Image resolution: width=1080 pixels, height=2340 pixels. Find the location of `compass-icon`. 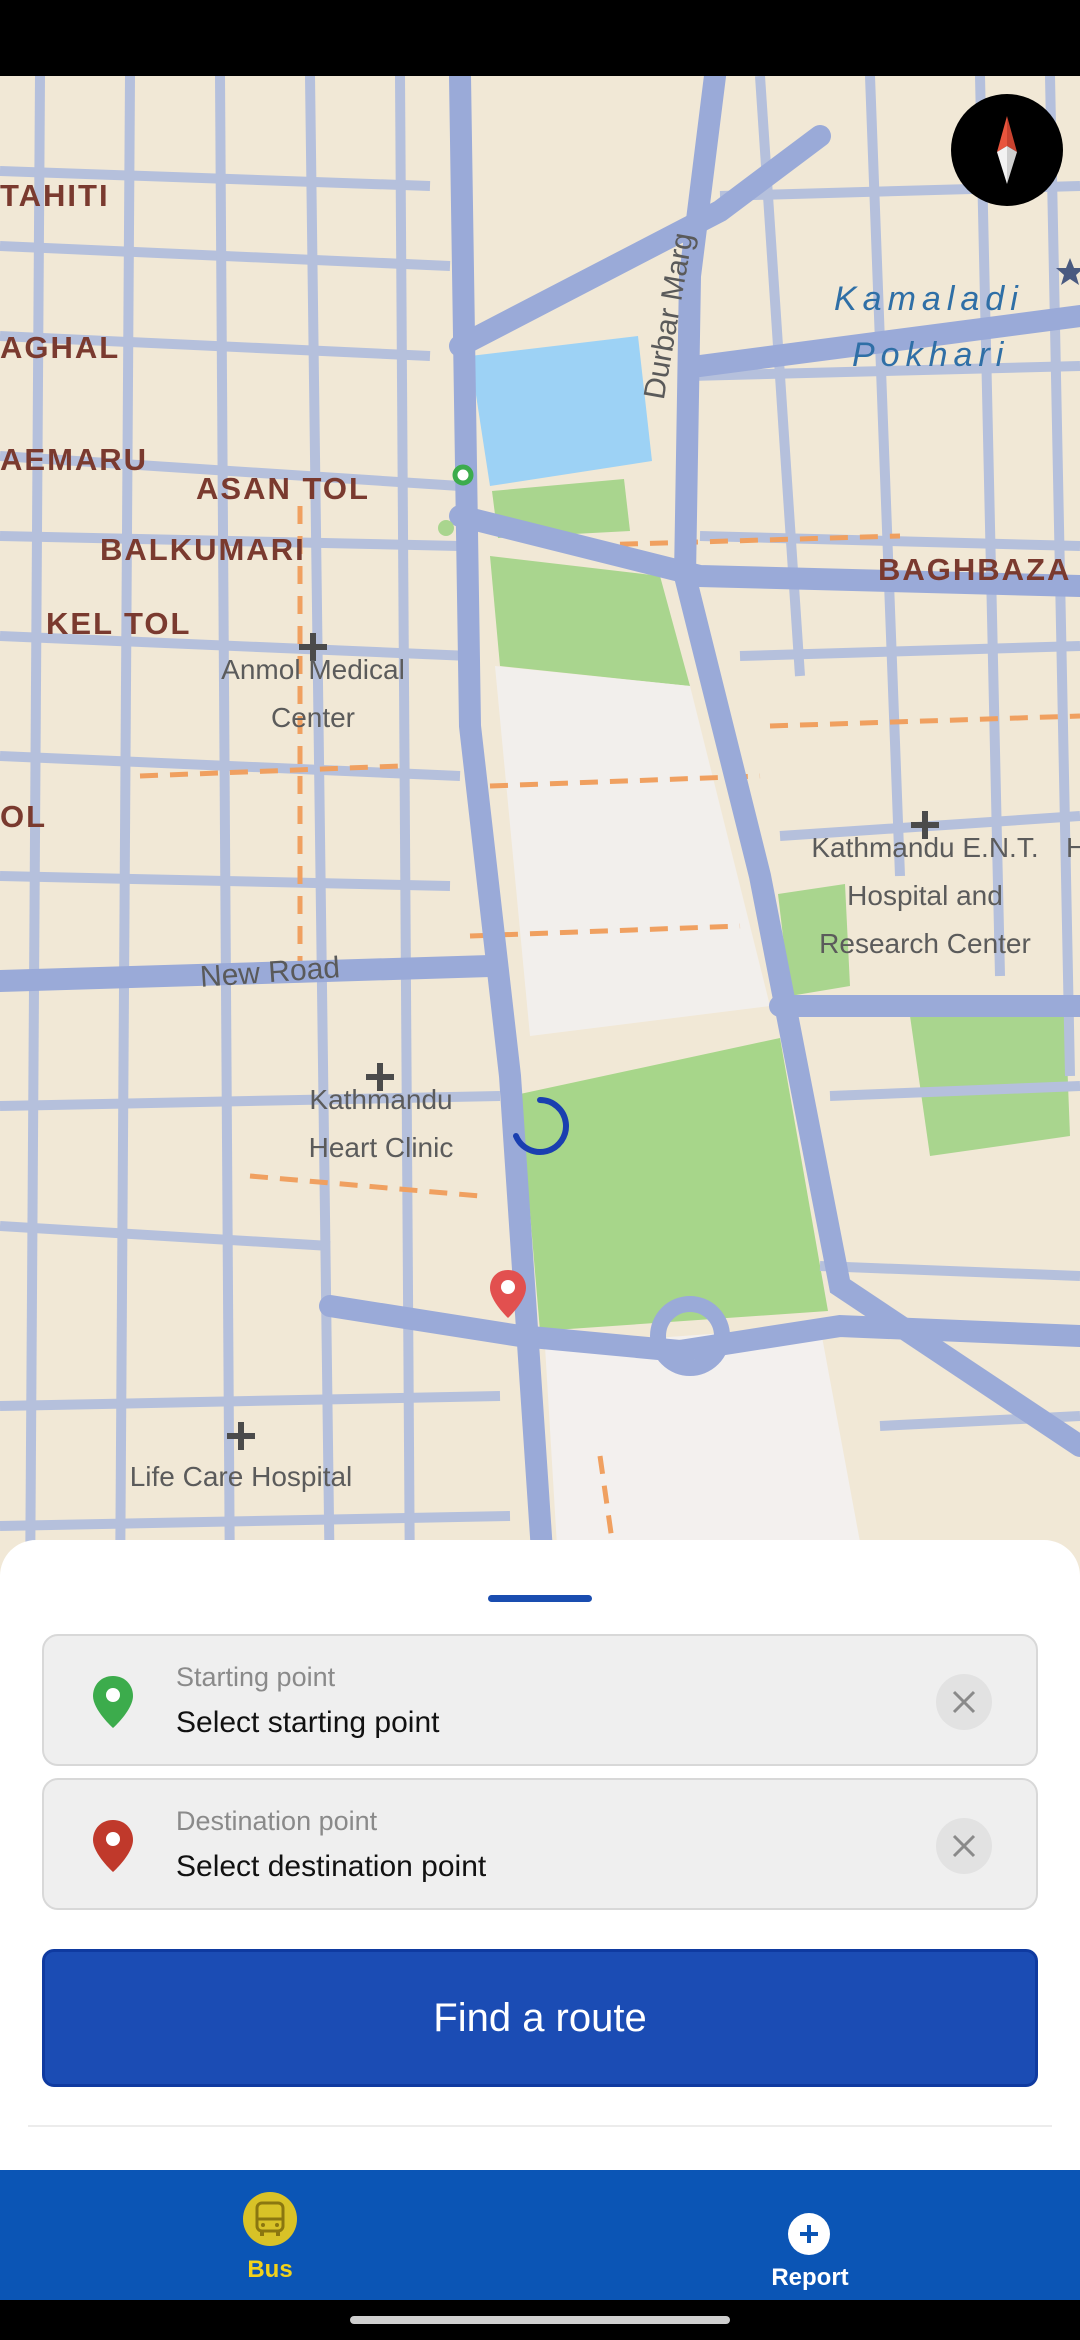

compass-icon is located at coordinates (1007, 150).